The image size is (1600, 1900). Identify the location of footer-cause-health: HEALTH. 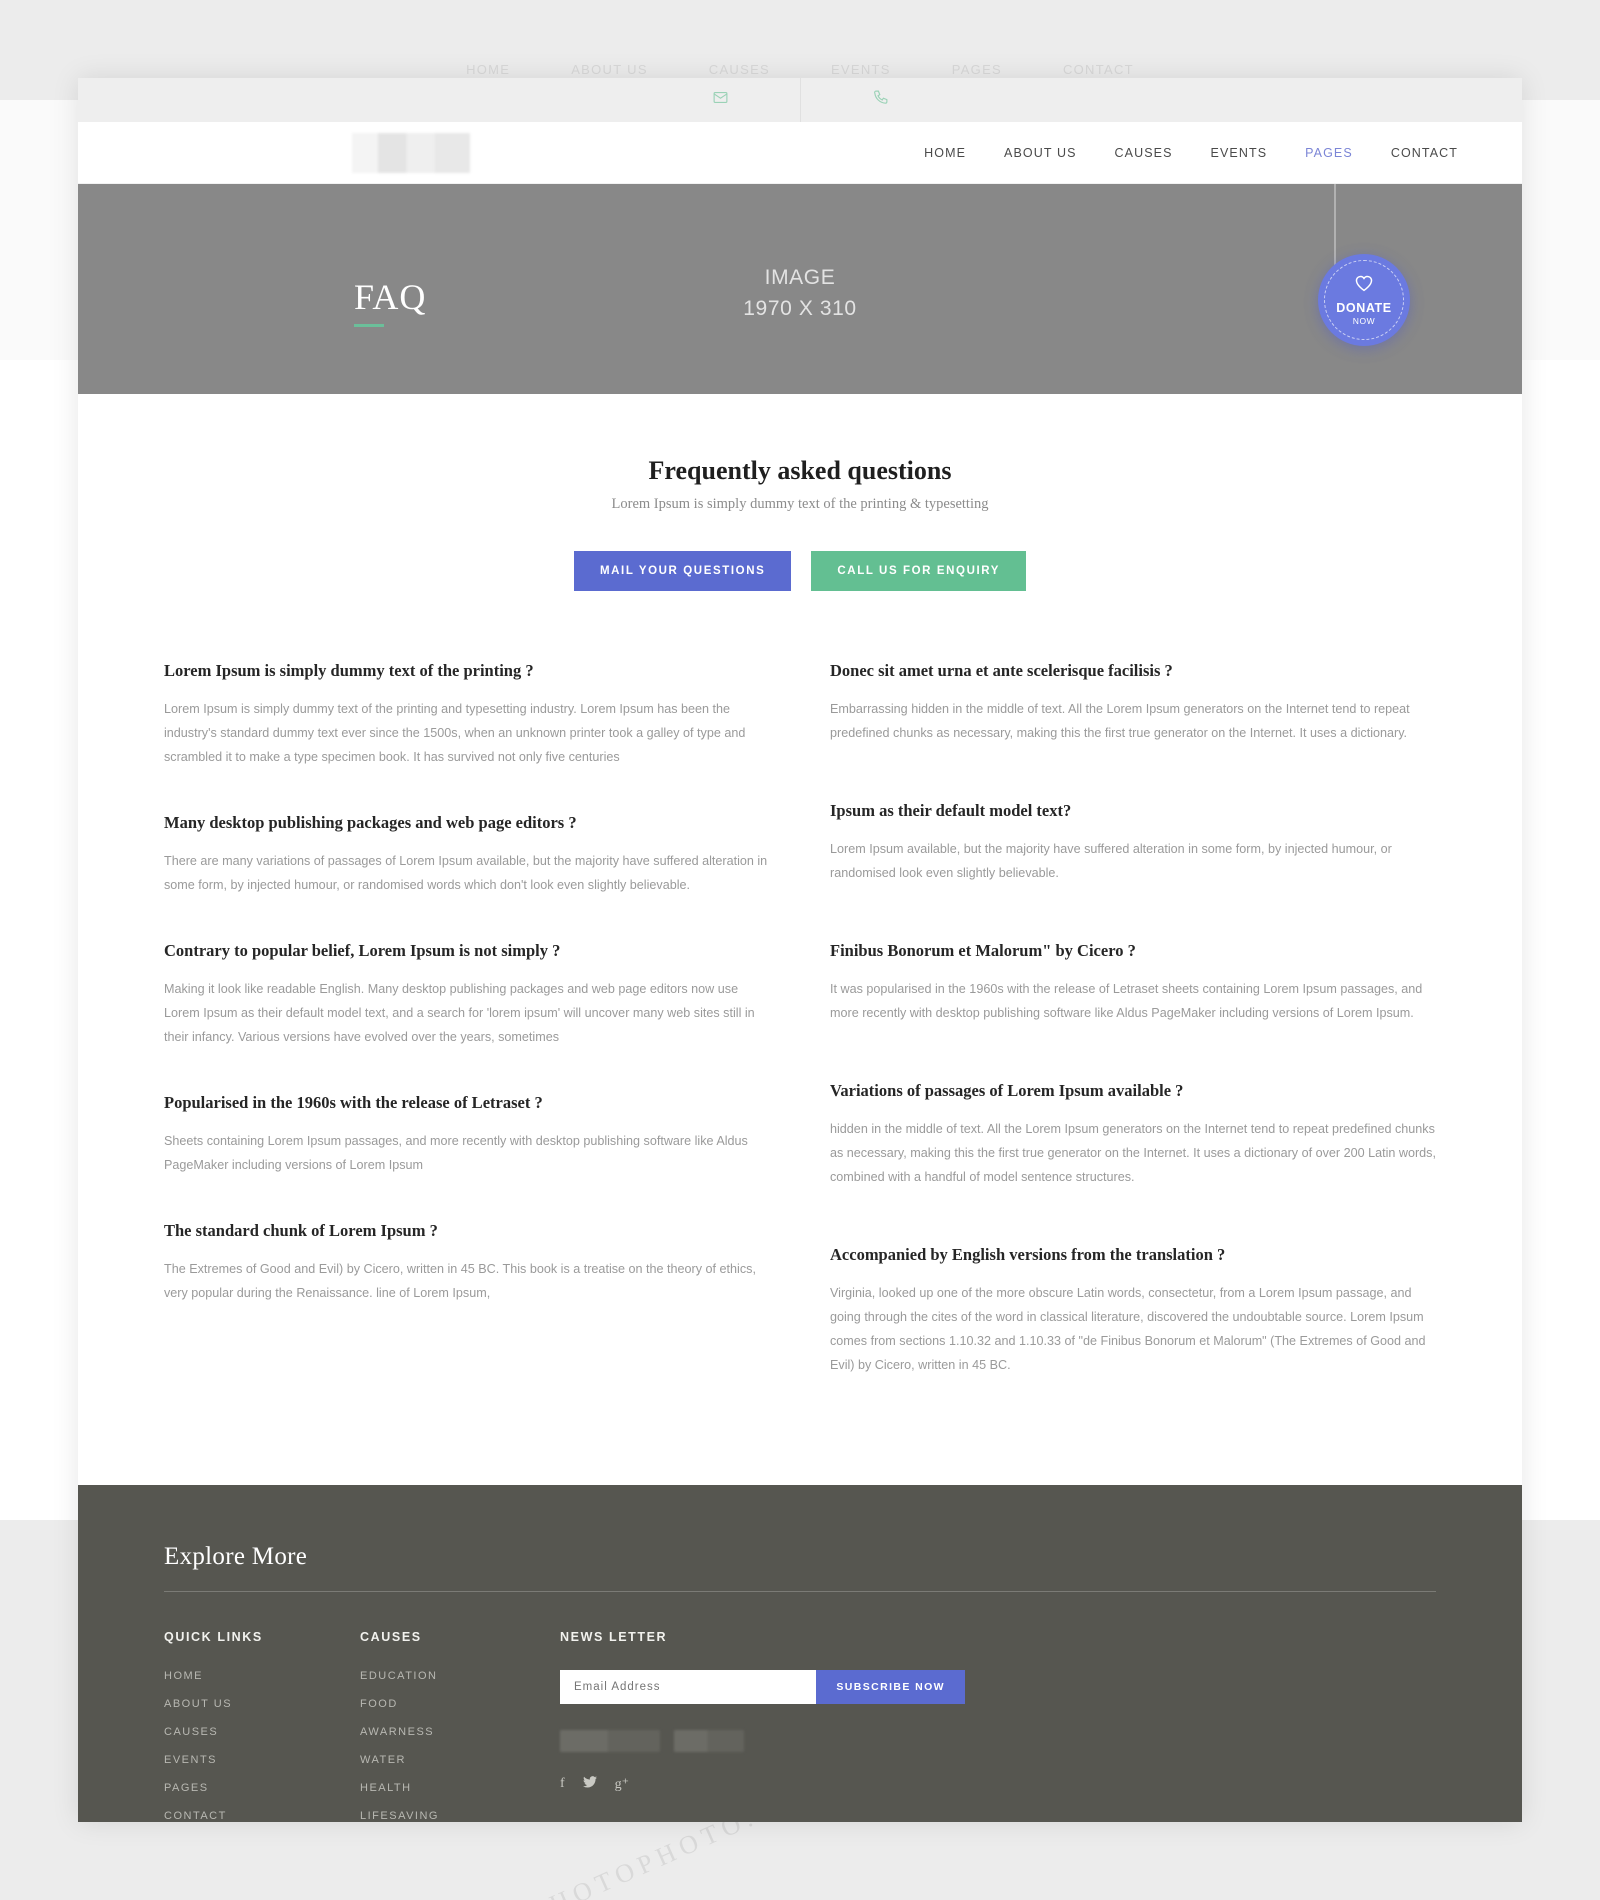
(460, 1788).